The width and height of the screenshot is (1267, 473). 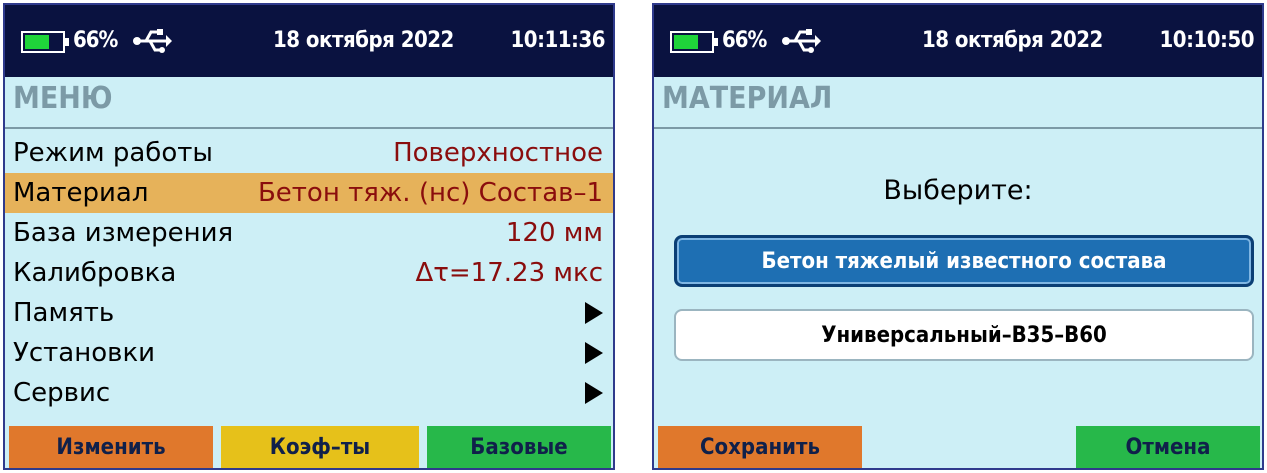 What do you see at coordinates (62, 393) in the screenshot?
I see `menu-item-label: Сервис` at bounding box center [62, 393].